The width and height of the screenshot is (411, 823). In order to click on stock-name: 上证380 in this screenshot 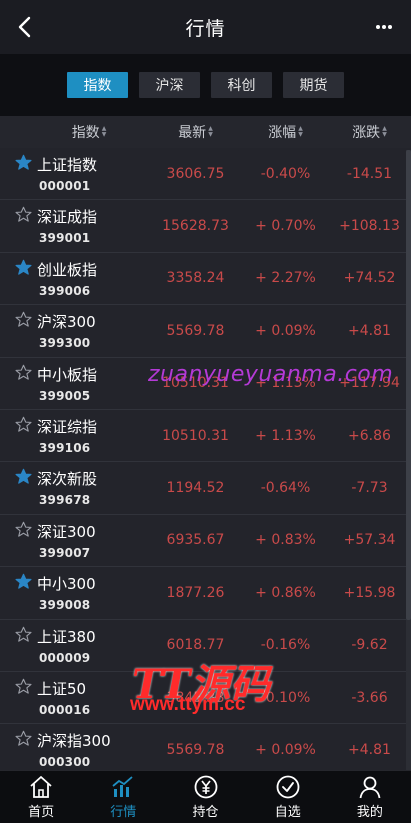, I will do `click(66, 636)`.